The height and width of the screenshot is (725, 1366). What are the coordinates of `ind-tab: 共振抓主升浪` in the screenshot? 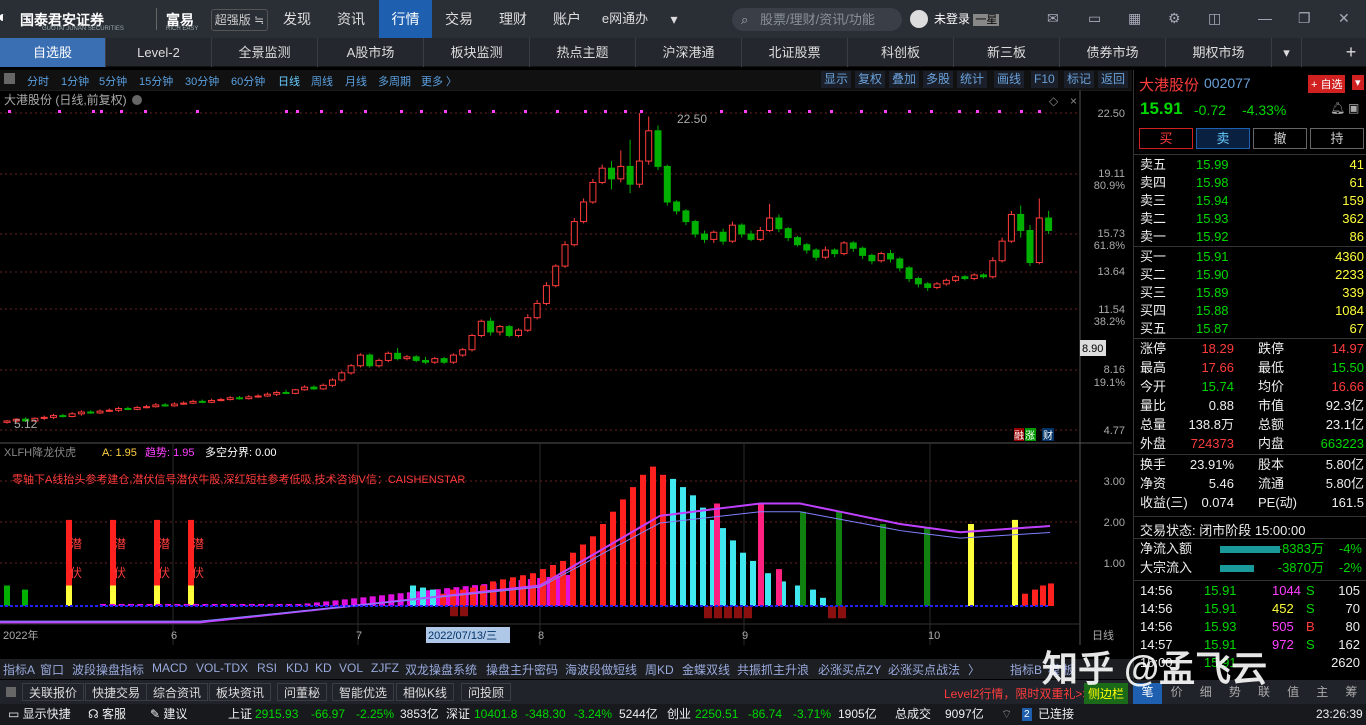 It's located at (773, 669).